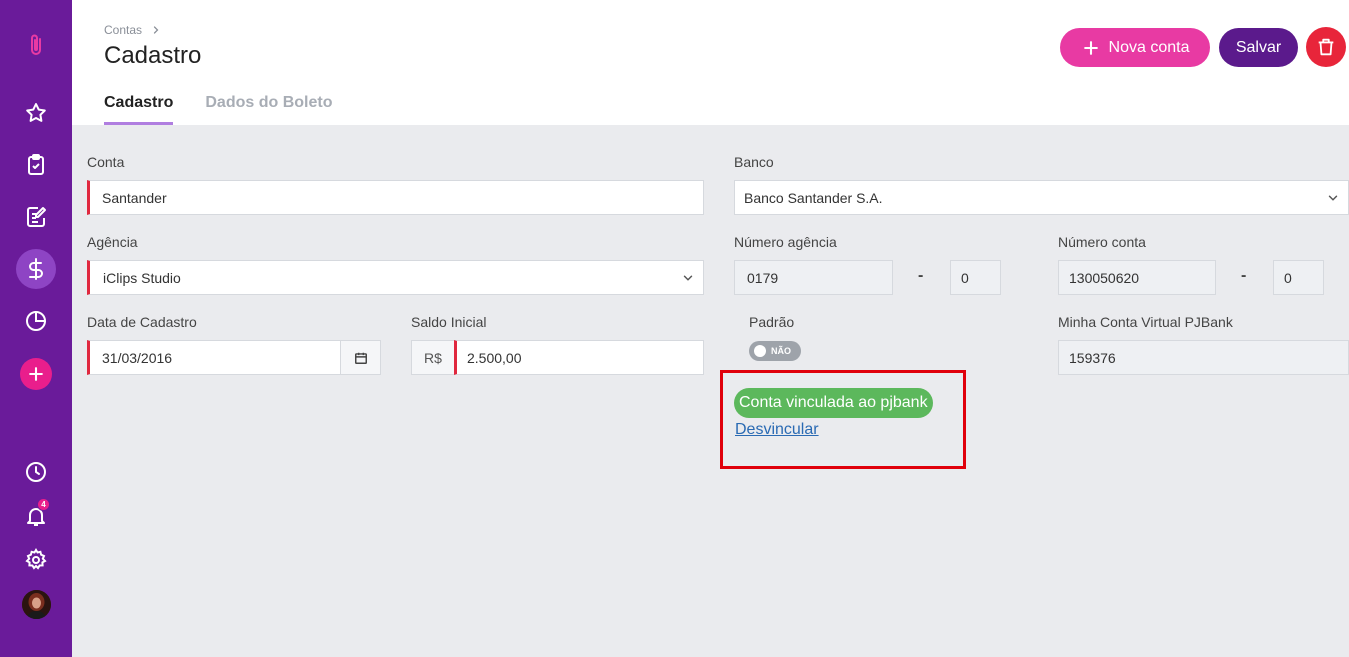 The image size is (1349, 657). Describe the element at coordinates (763, 277) in the screenshot. I see `numero-agencia-value: 0179` at that location.